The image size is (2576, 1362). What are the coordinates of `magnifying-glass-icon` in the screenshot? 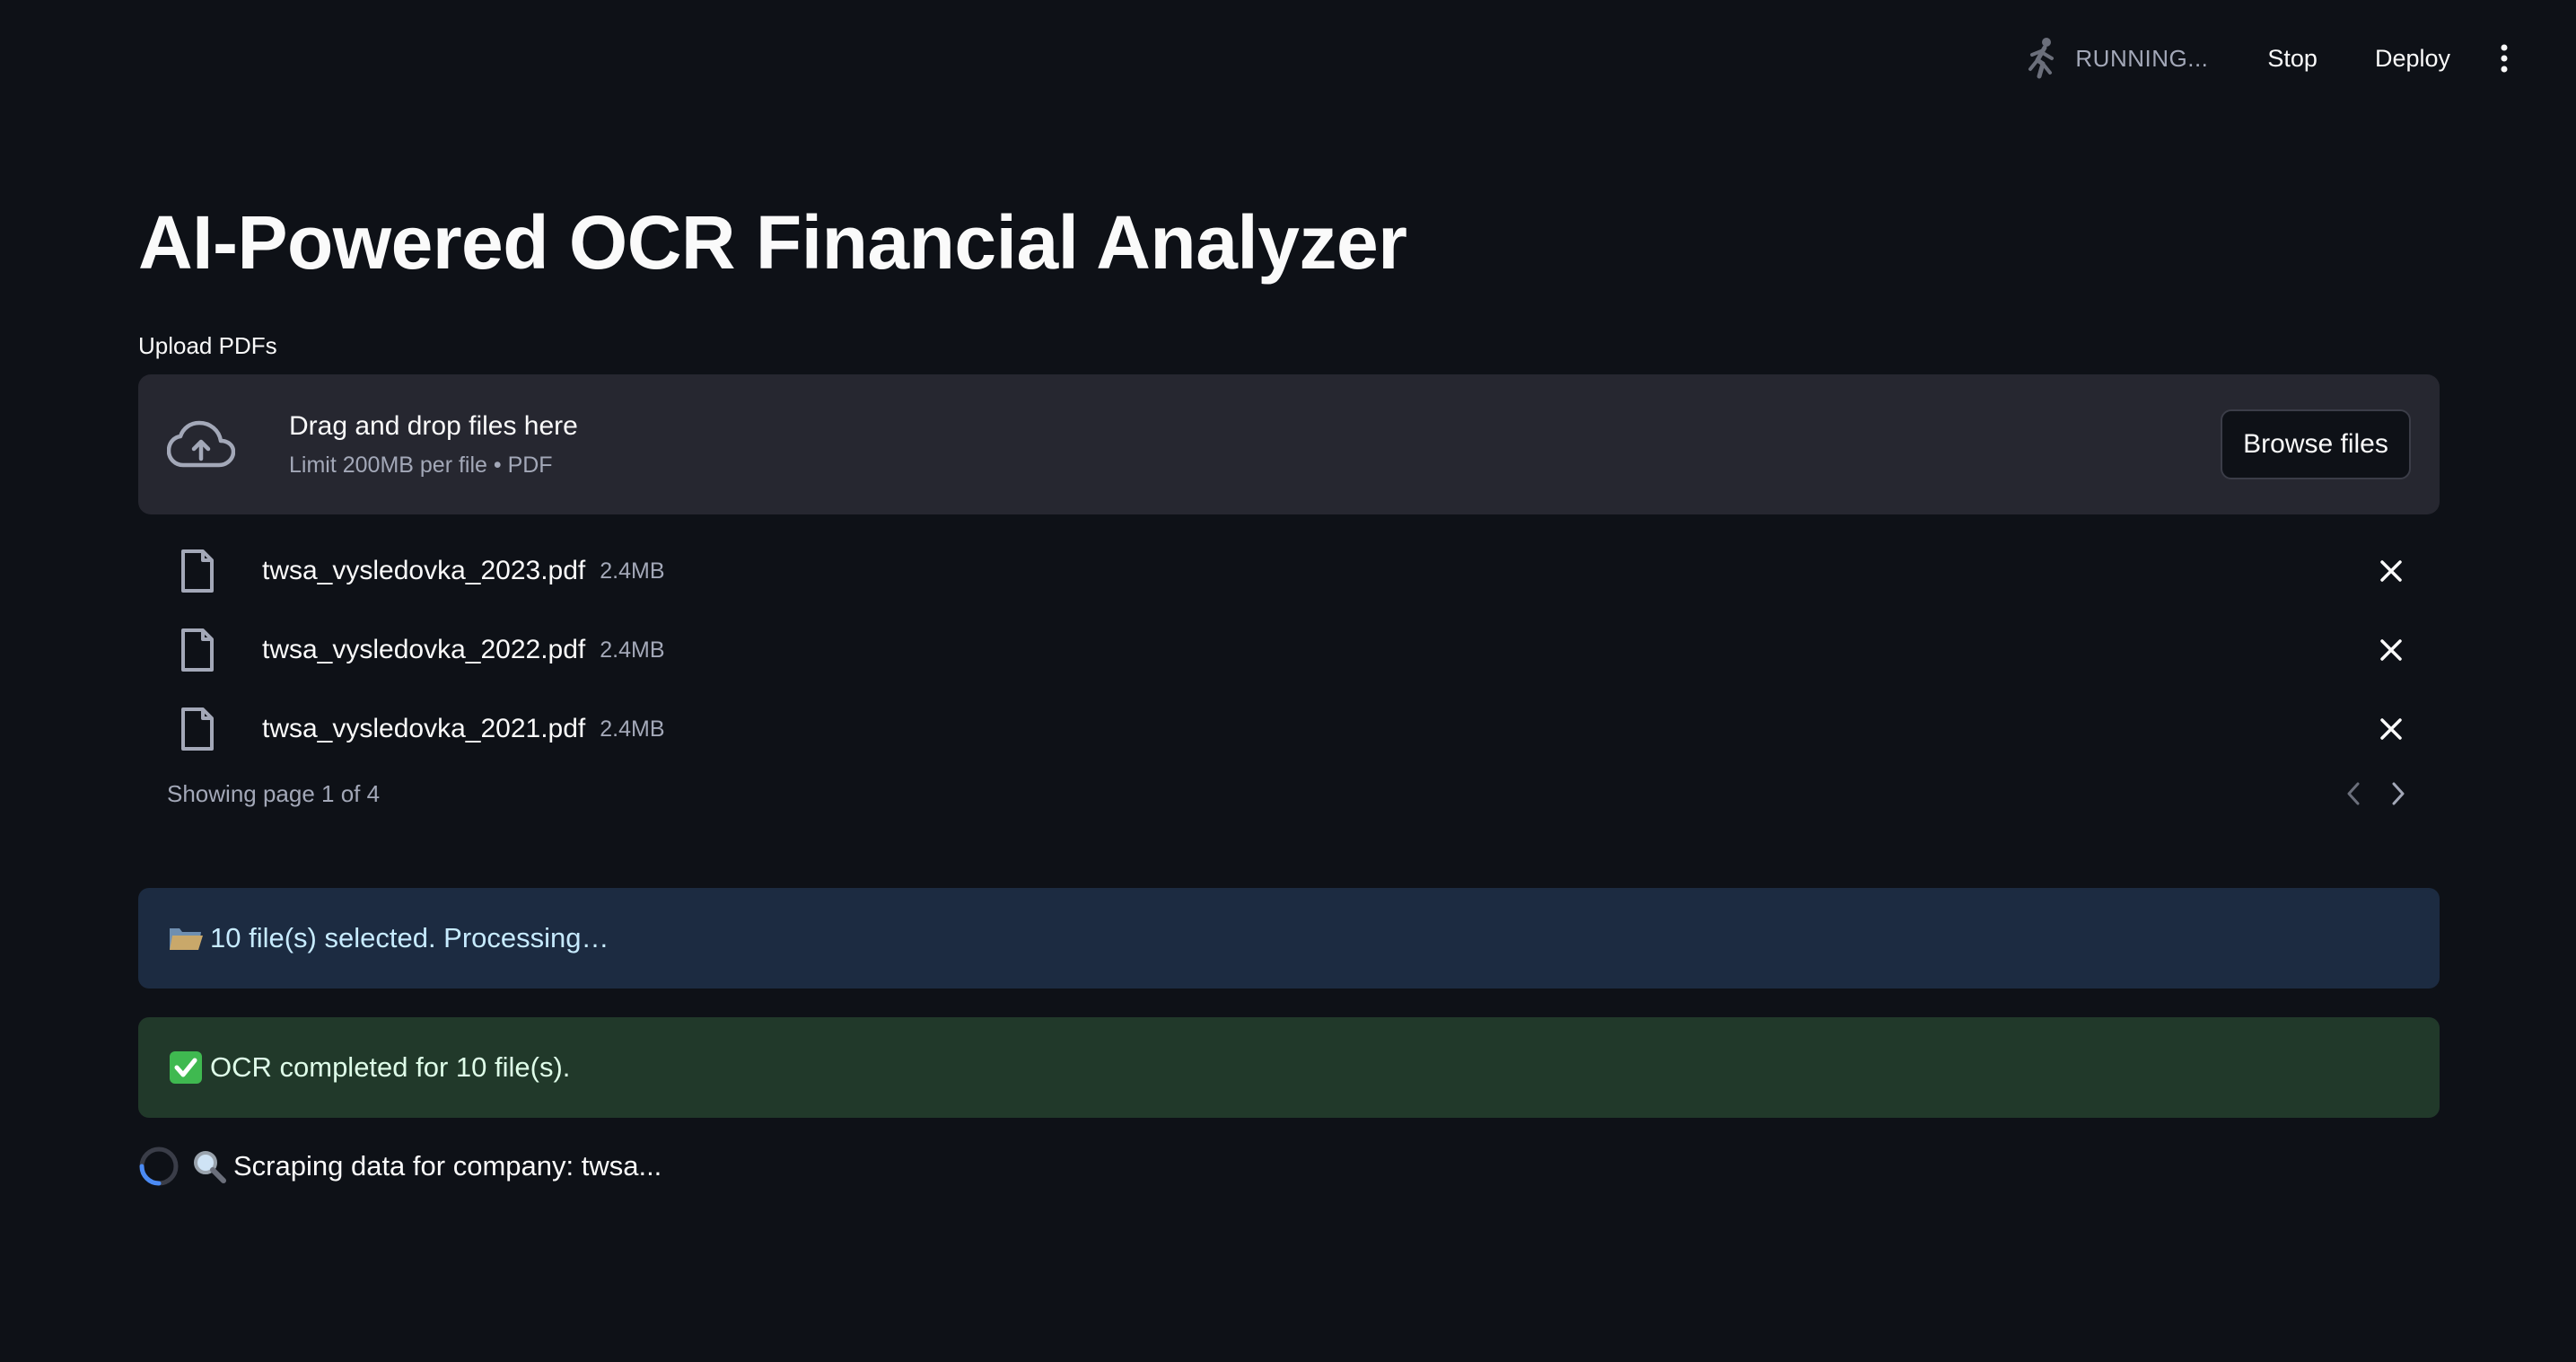 It's located at (209, 1166).